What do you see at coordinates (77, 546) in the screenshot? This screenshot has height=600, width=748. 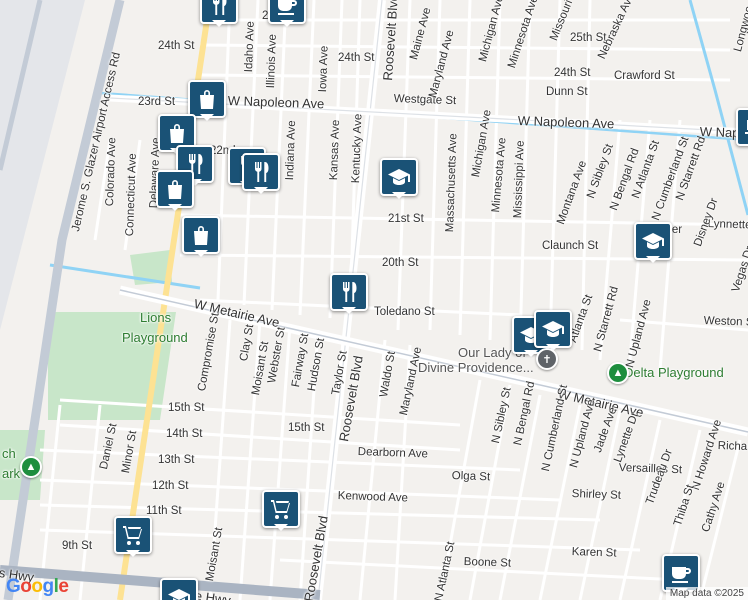 I see `label-9th: 9th St` at bounding box center [77, 546].